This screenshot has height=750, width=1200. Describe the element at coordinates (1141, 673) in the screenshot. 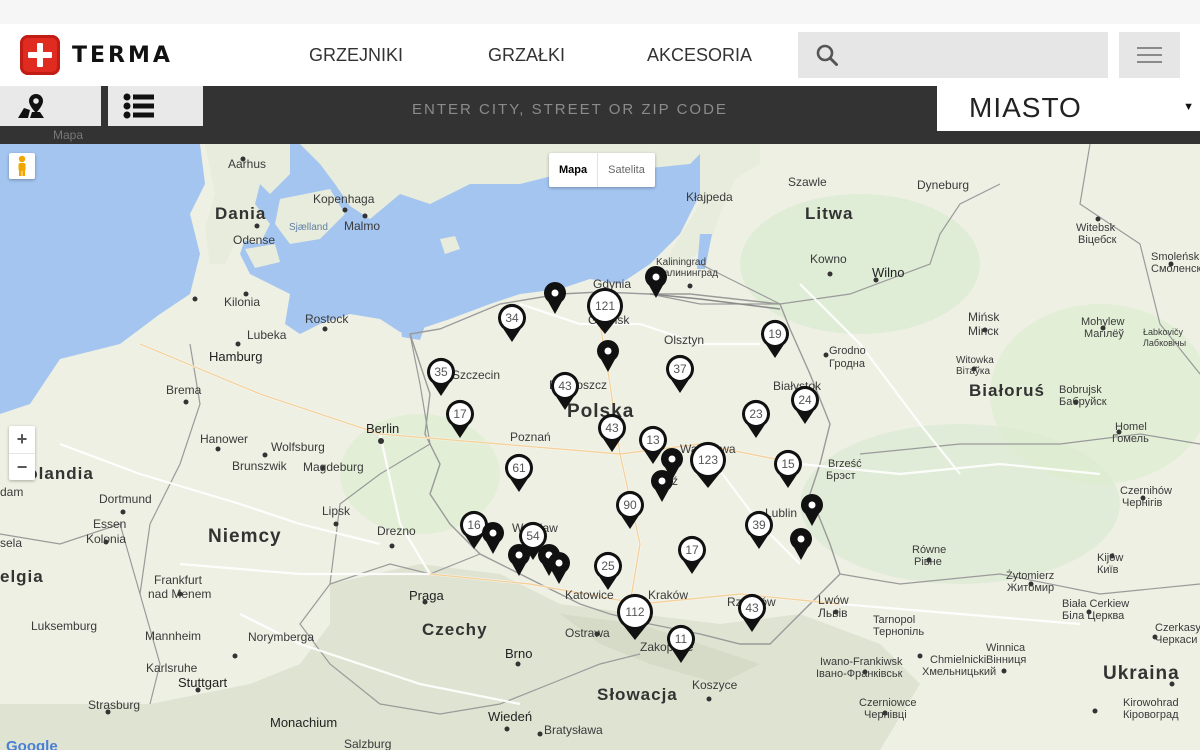

I see `map-label: Ukraina` at that location.